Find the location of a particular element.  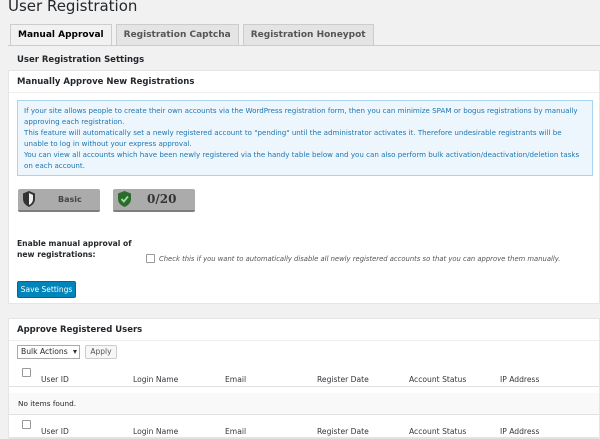

column-account-status: Account Status is located at coordinates (437, 379).